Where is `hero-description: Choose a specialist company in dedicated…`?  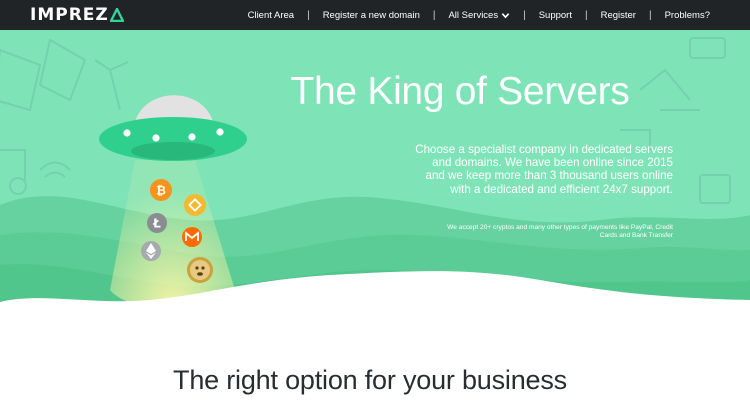 hero-description: Choose a specialist company in dedicated… is located at coordinates (544, 169).